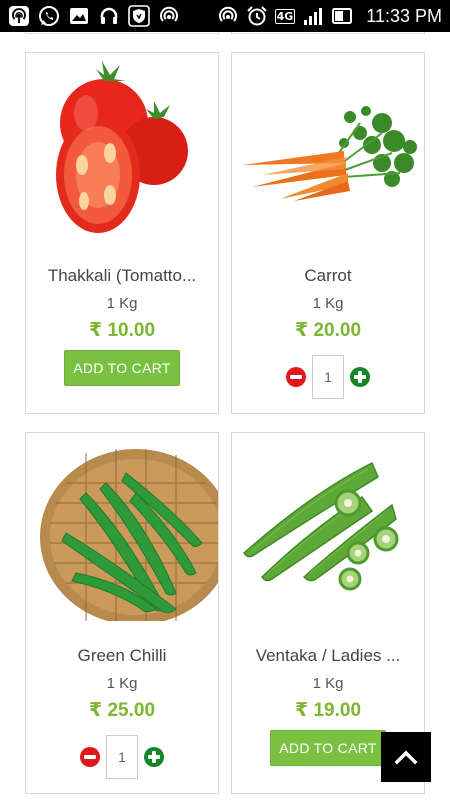 This screenshot has width=450, height=800. Describe the element at coordinates (342, 16) in the screenshot. I see `battery-icon` at that location.